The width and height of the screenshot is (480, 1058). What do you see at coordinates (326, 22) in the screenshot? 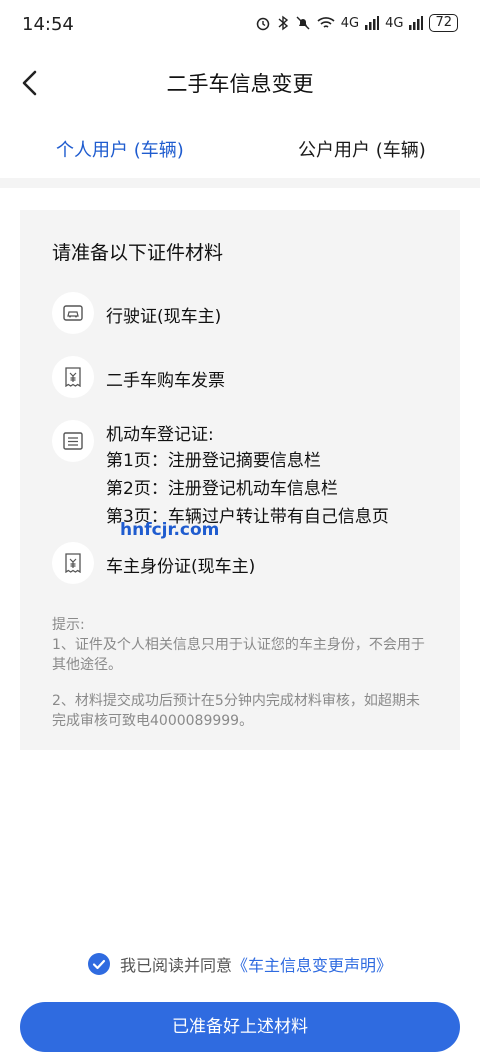
I see `wifi-icon` at bounding box center [326, 22].